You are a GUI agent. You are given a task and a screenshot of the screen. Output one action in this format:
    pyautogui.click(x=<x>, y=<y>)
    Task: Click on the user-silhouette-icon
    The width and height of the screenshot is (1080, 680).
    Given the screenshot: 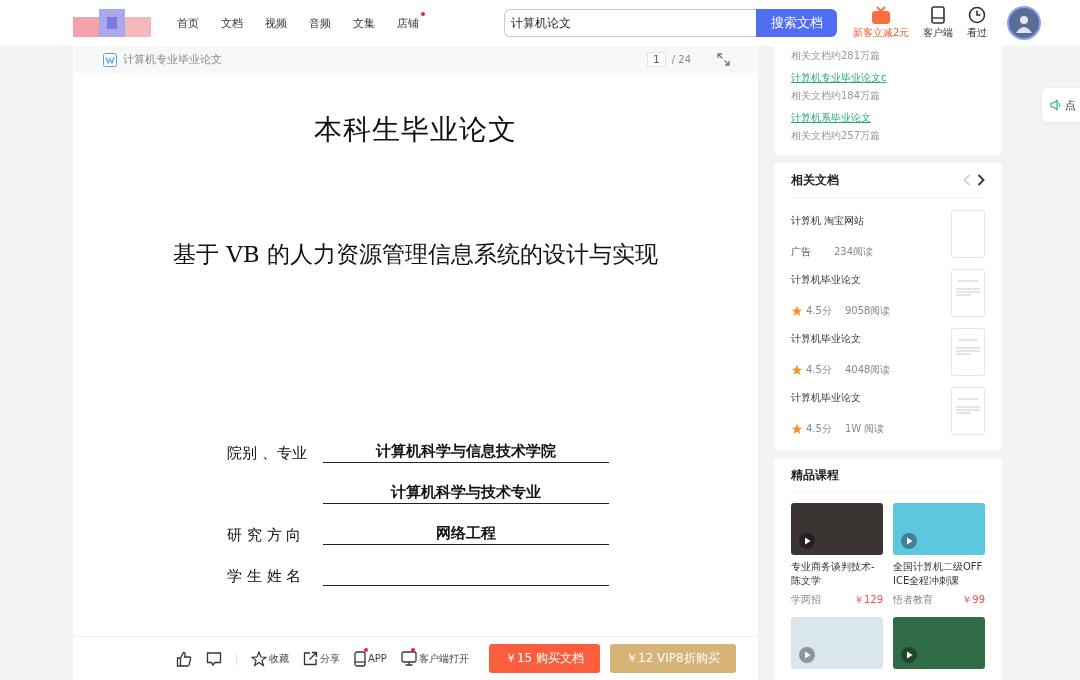 What is the action you would take?
    pyautogui.click(x=1024, y=23)
    